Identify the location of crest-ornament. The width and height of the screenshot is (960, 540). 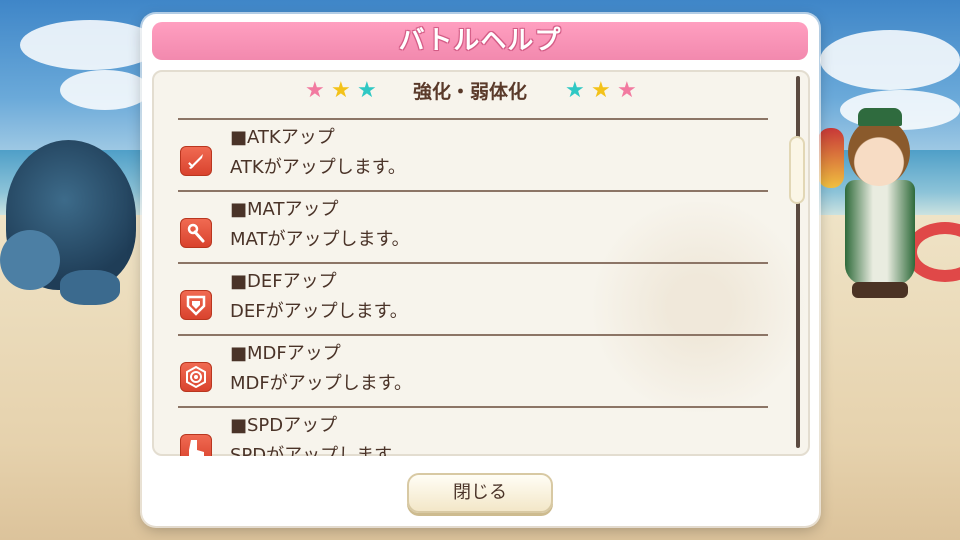
(831, 158).